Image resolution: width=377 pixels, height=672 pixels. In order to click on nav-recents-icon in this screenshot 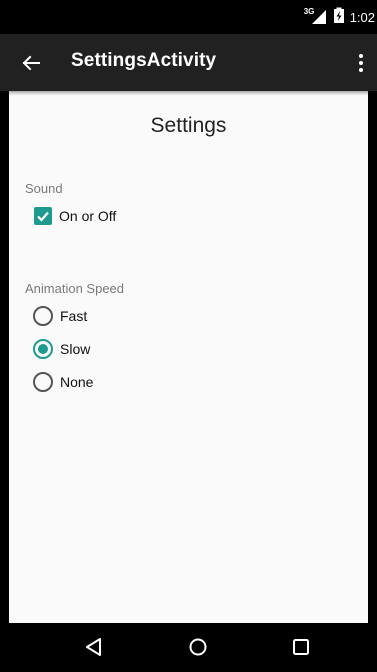, I will do `click(301, 647)`.